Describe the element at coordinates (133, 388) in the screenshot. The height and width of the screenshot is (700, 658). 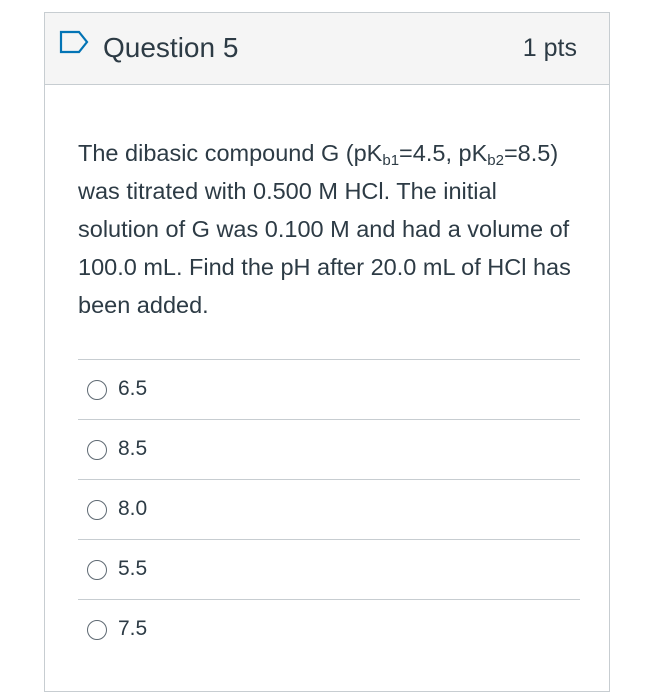
I see `answer-label: 6.5` at that location.